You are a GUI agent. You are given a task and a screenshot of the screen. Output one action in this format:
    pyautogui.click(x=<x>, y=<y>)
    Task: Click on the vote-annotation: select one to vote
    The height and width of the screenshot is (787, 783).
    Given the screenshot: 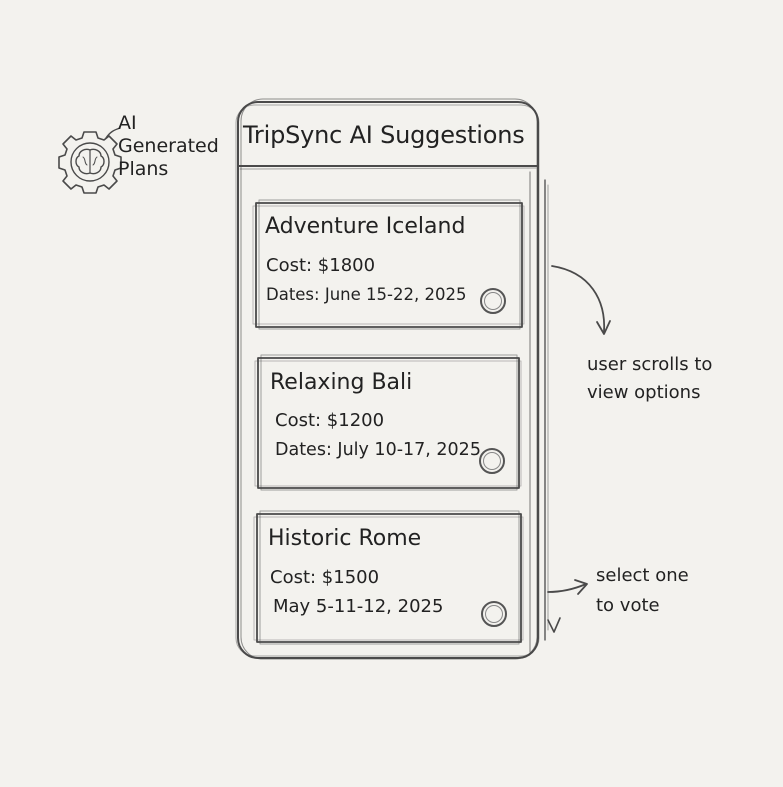 What is the action you would take?
    pyautogui.click(x=642, y=591)
    